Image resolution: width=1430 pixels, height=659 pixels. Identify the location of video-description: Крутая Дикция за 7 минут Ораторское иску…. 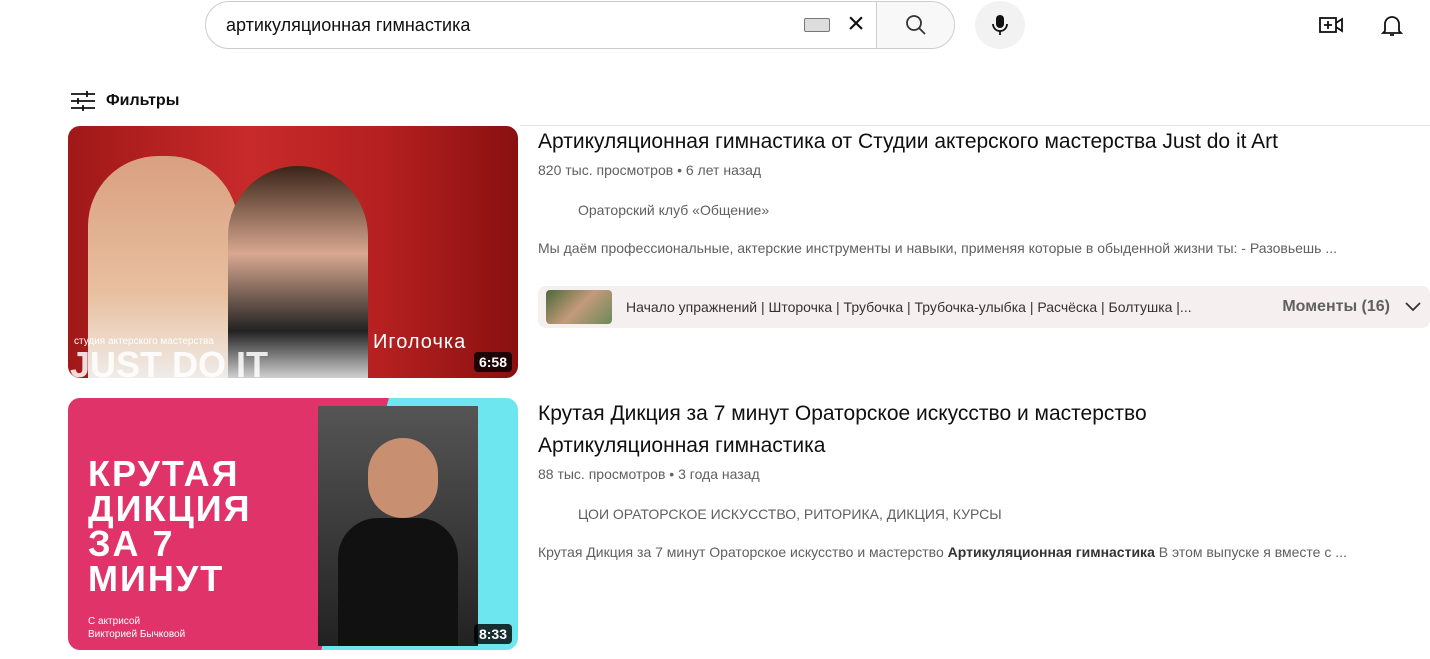
(942, 552).